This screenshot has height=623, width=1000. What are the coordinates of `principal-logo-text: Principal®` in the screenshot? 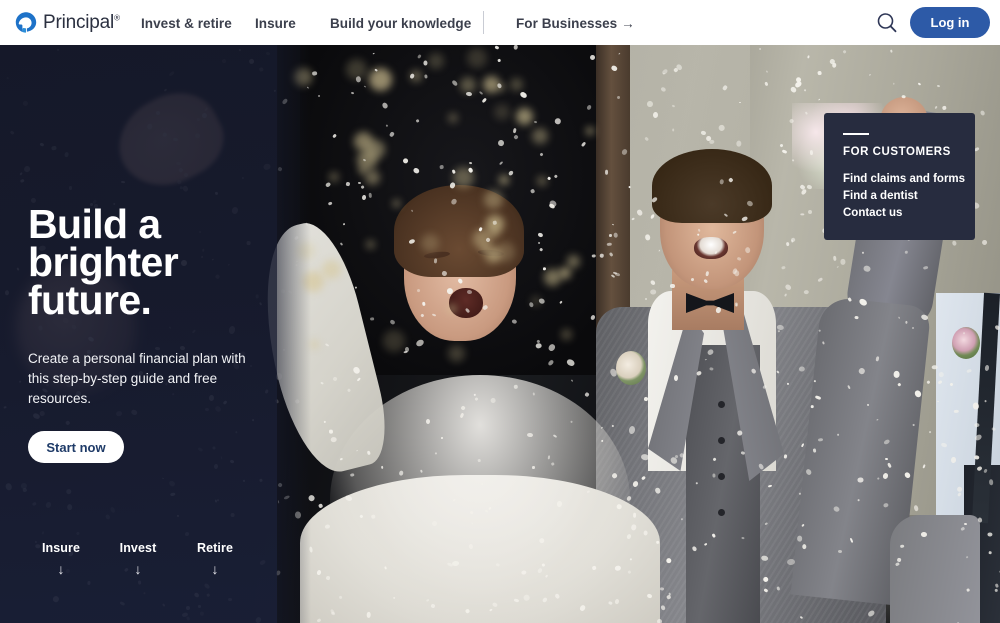 It's located at (81, 23).